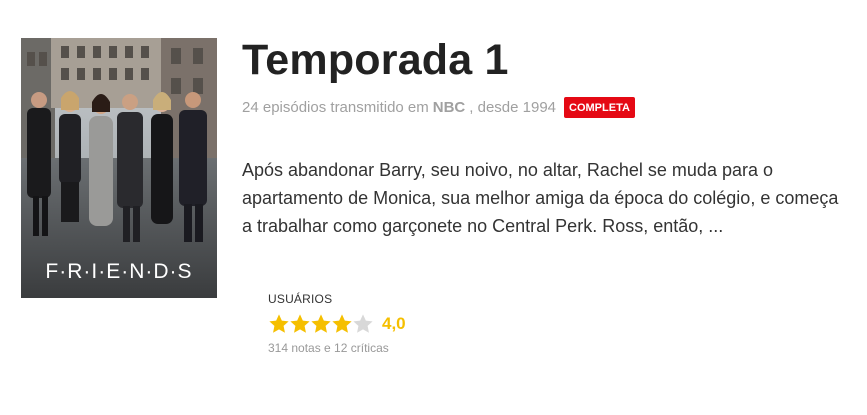 The height and width of the screenshot is (415, 867). Describe the element at coordinates (394, 323) in the screenshot. I see `rating-score: 4,0` at that location.